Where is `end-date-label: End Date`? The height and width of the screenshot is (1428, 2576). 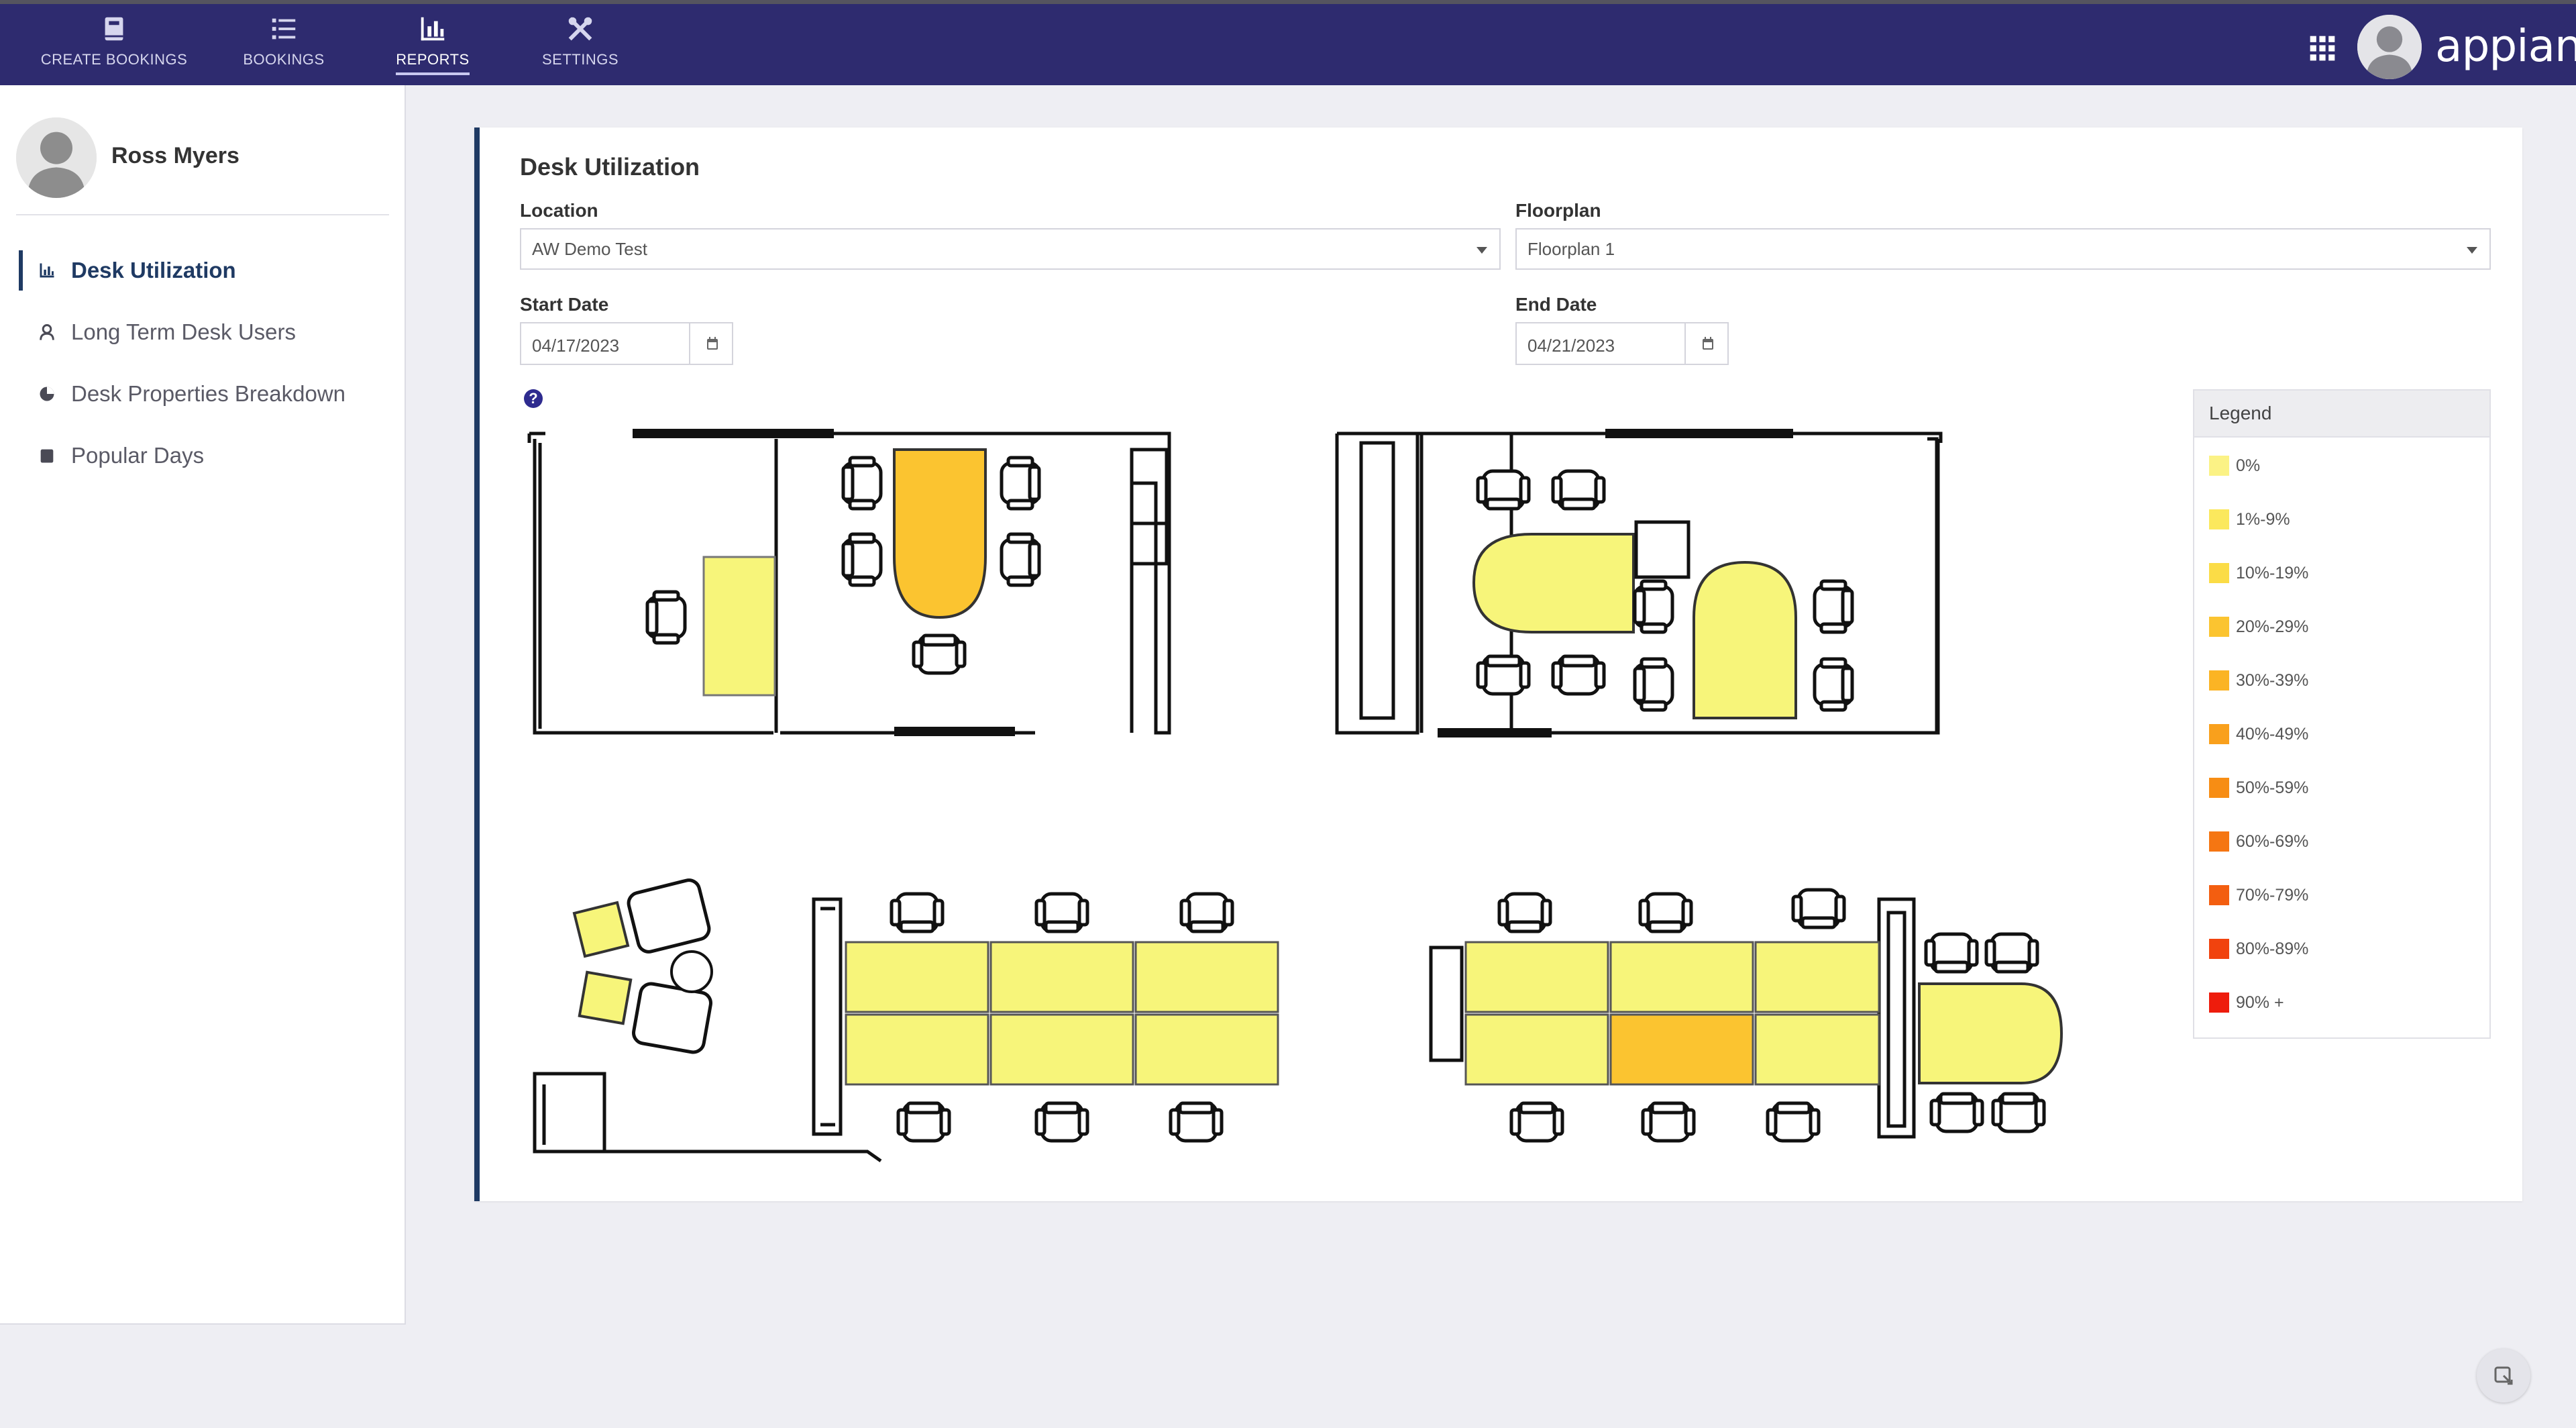
end-date-label: End Date is located at coordinates (1556, 304).